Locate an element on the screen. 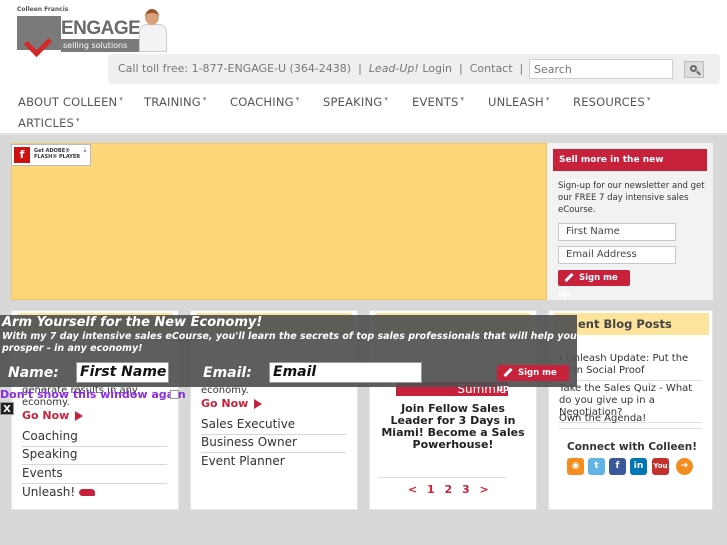  facebook-icon: f is located at coordinates (617, 466).